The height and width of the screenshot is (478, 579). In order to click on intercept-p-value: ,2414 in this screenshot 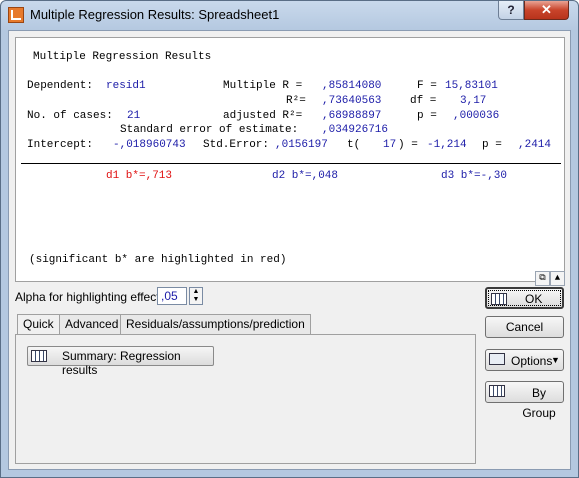, I will do `click(535, 145)`.